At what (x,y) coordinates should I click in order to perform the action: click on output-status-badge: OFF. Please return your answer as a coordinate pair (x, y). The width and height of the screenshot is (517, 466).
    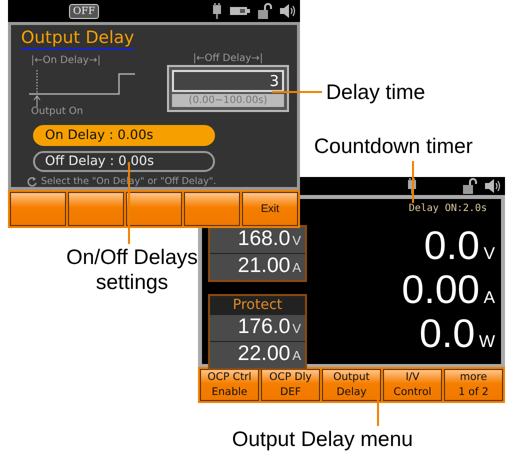
    Looking at the image, I should click on (84, 11).